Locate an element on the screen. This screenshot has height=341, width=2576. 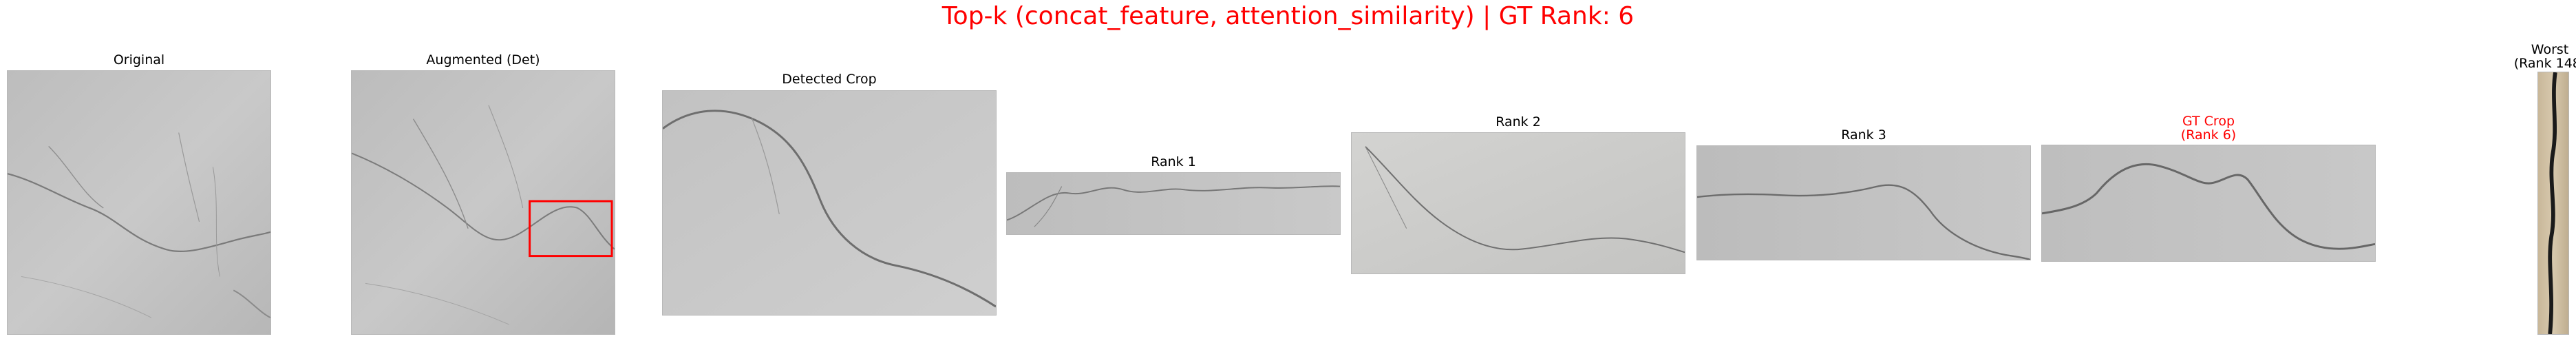
gt-crop-label: GT Crop (Rank 6) is located at coordinates (2208, 128).